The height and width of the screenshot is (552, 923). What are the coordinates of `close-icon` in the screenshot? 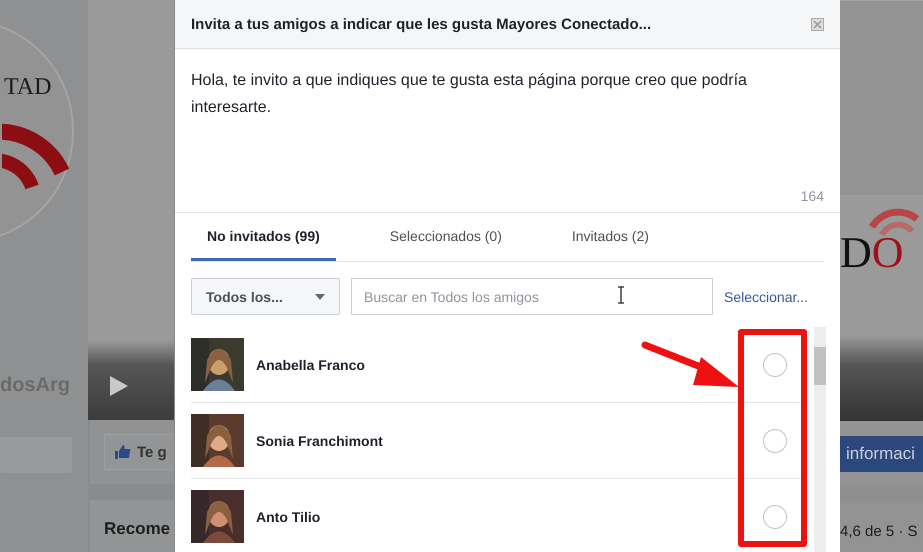 It's located at (817, 24).